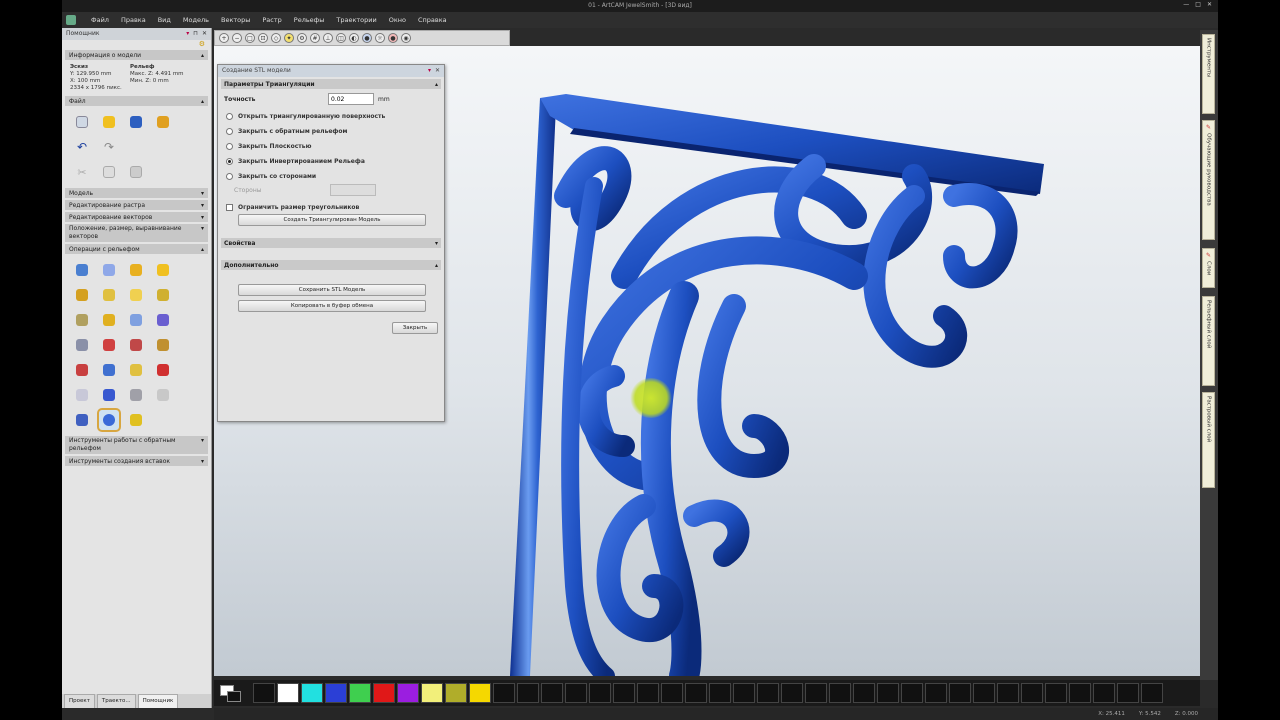 Image resolution: width=1280 pixels, height=720 pixels. Describe the element at coordinates (136, 320) in the screenshot. I see `relief-image-button` at that location.